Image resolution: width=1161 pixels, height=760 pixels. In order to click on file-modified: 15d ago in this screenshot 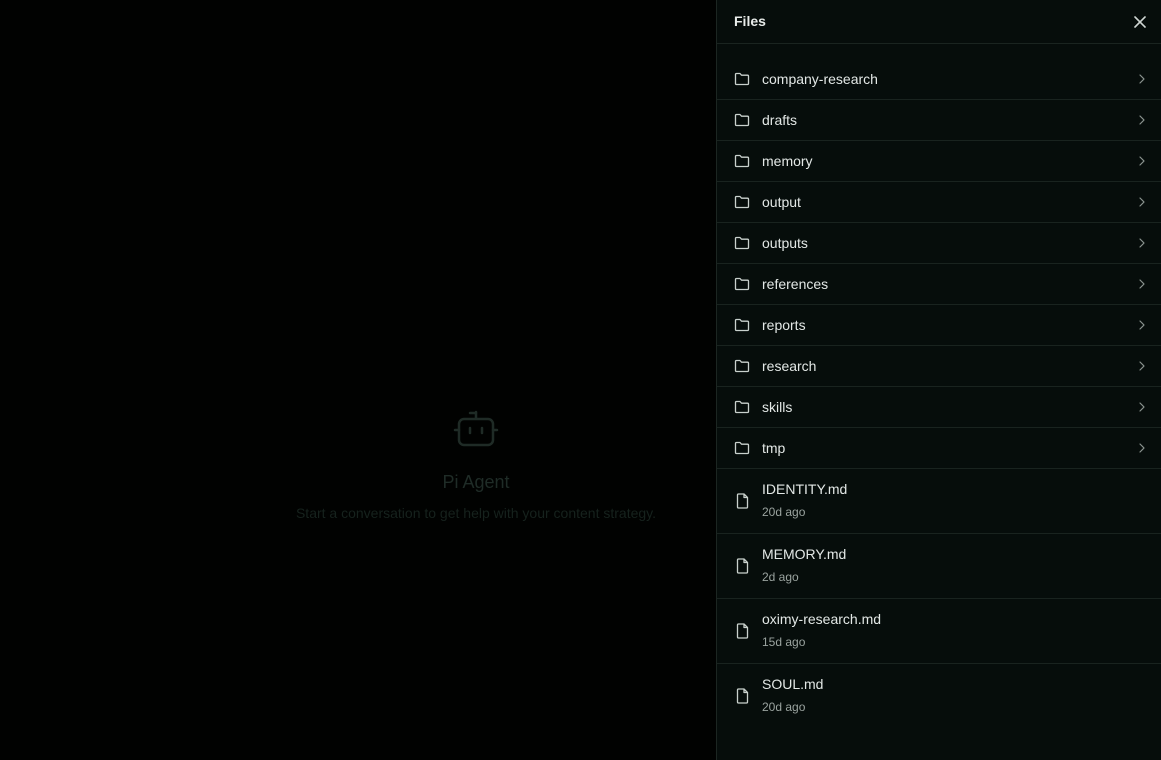, I will do `click(784, 642)`.